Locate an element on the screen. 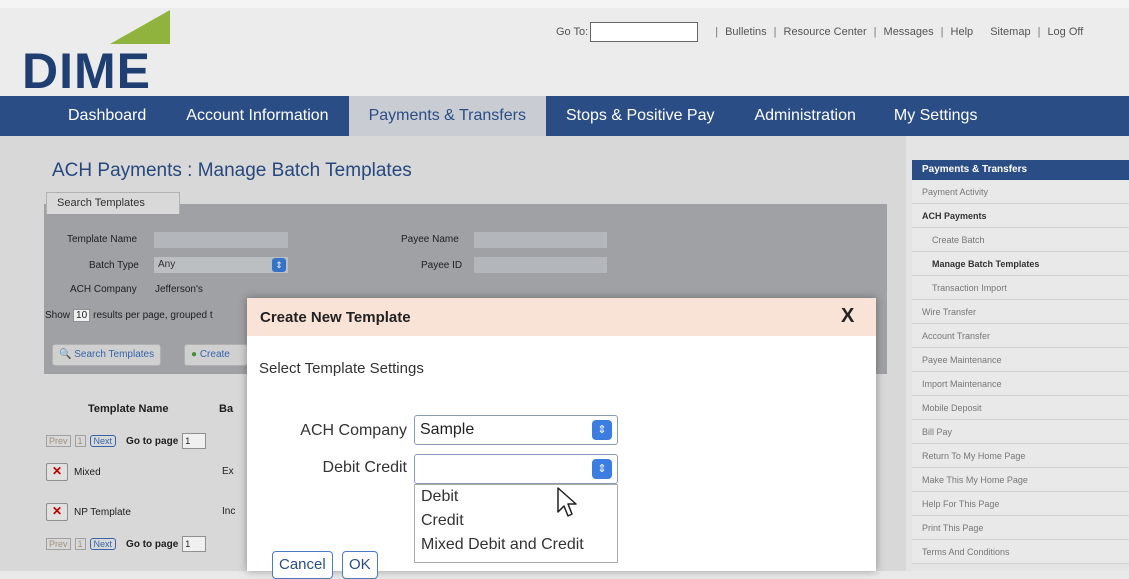 The height and width of the screenshot is (579, 1129). mouse-pointer-icon is located at coordinates (567, 502).